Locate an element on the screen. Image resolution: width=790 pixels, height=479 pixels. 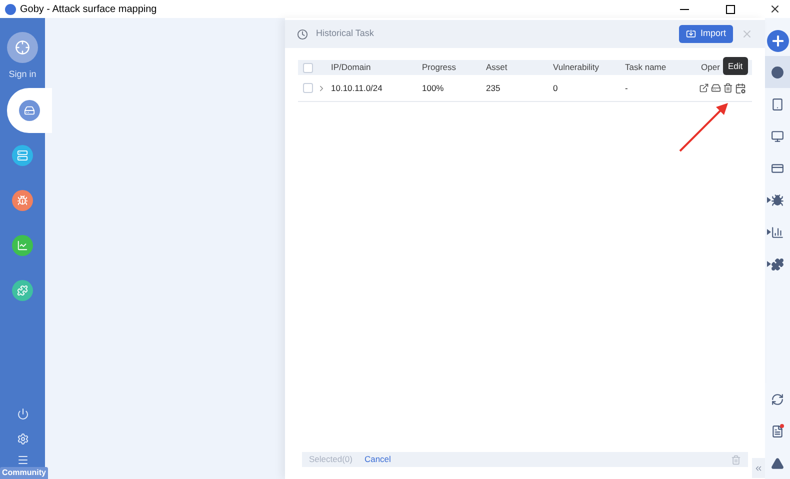
table-cell-text: - is located at coordinates (627, 88).